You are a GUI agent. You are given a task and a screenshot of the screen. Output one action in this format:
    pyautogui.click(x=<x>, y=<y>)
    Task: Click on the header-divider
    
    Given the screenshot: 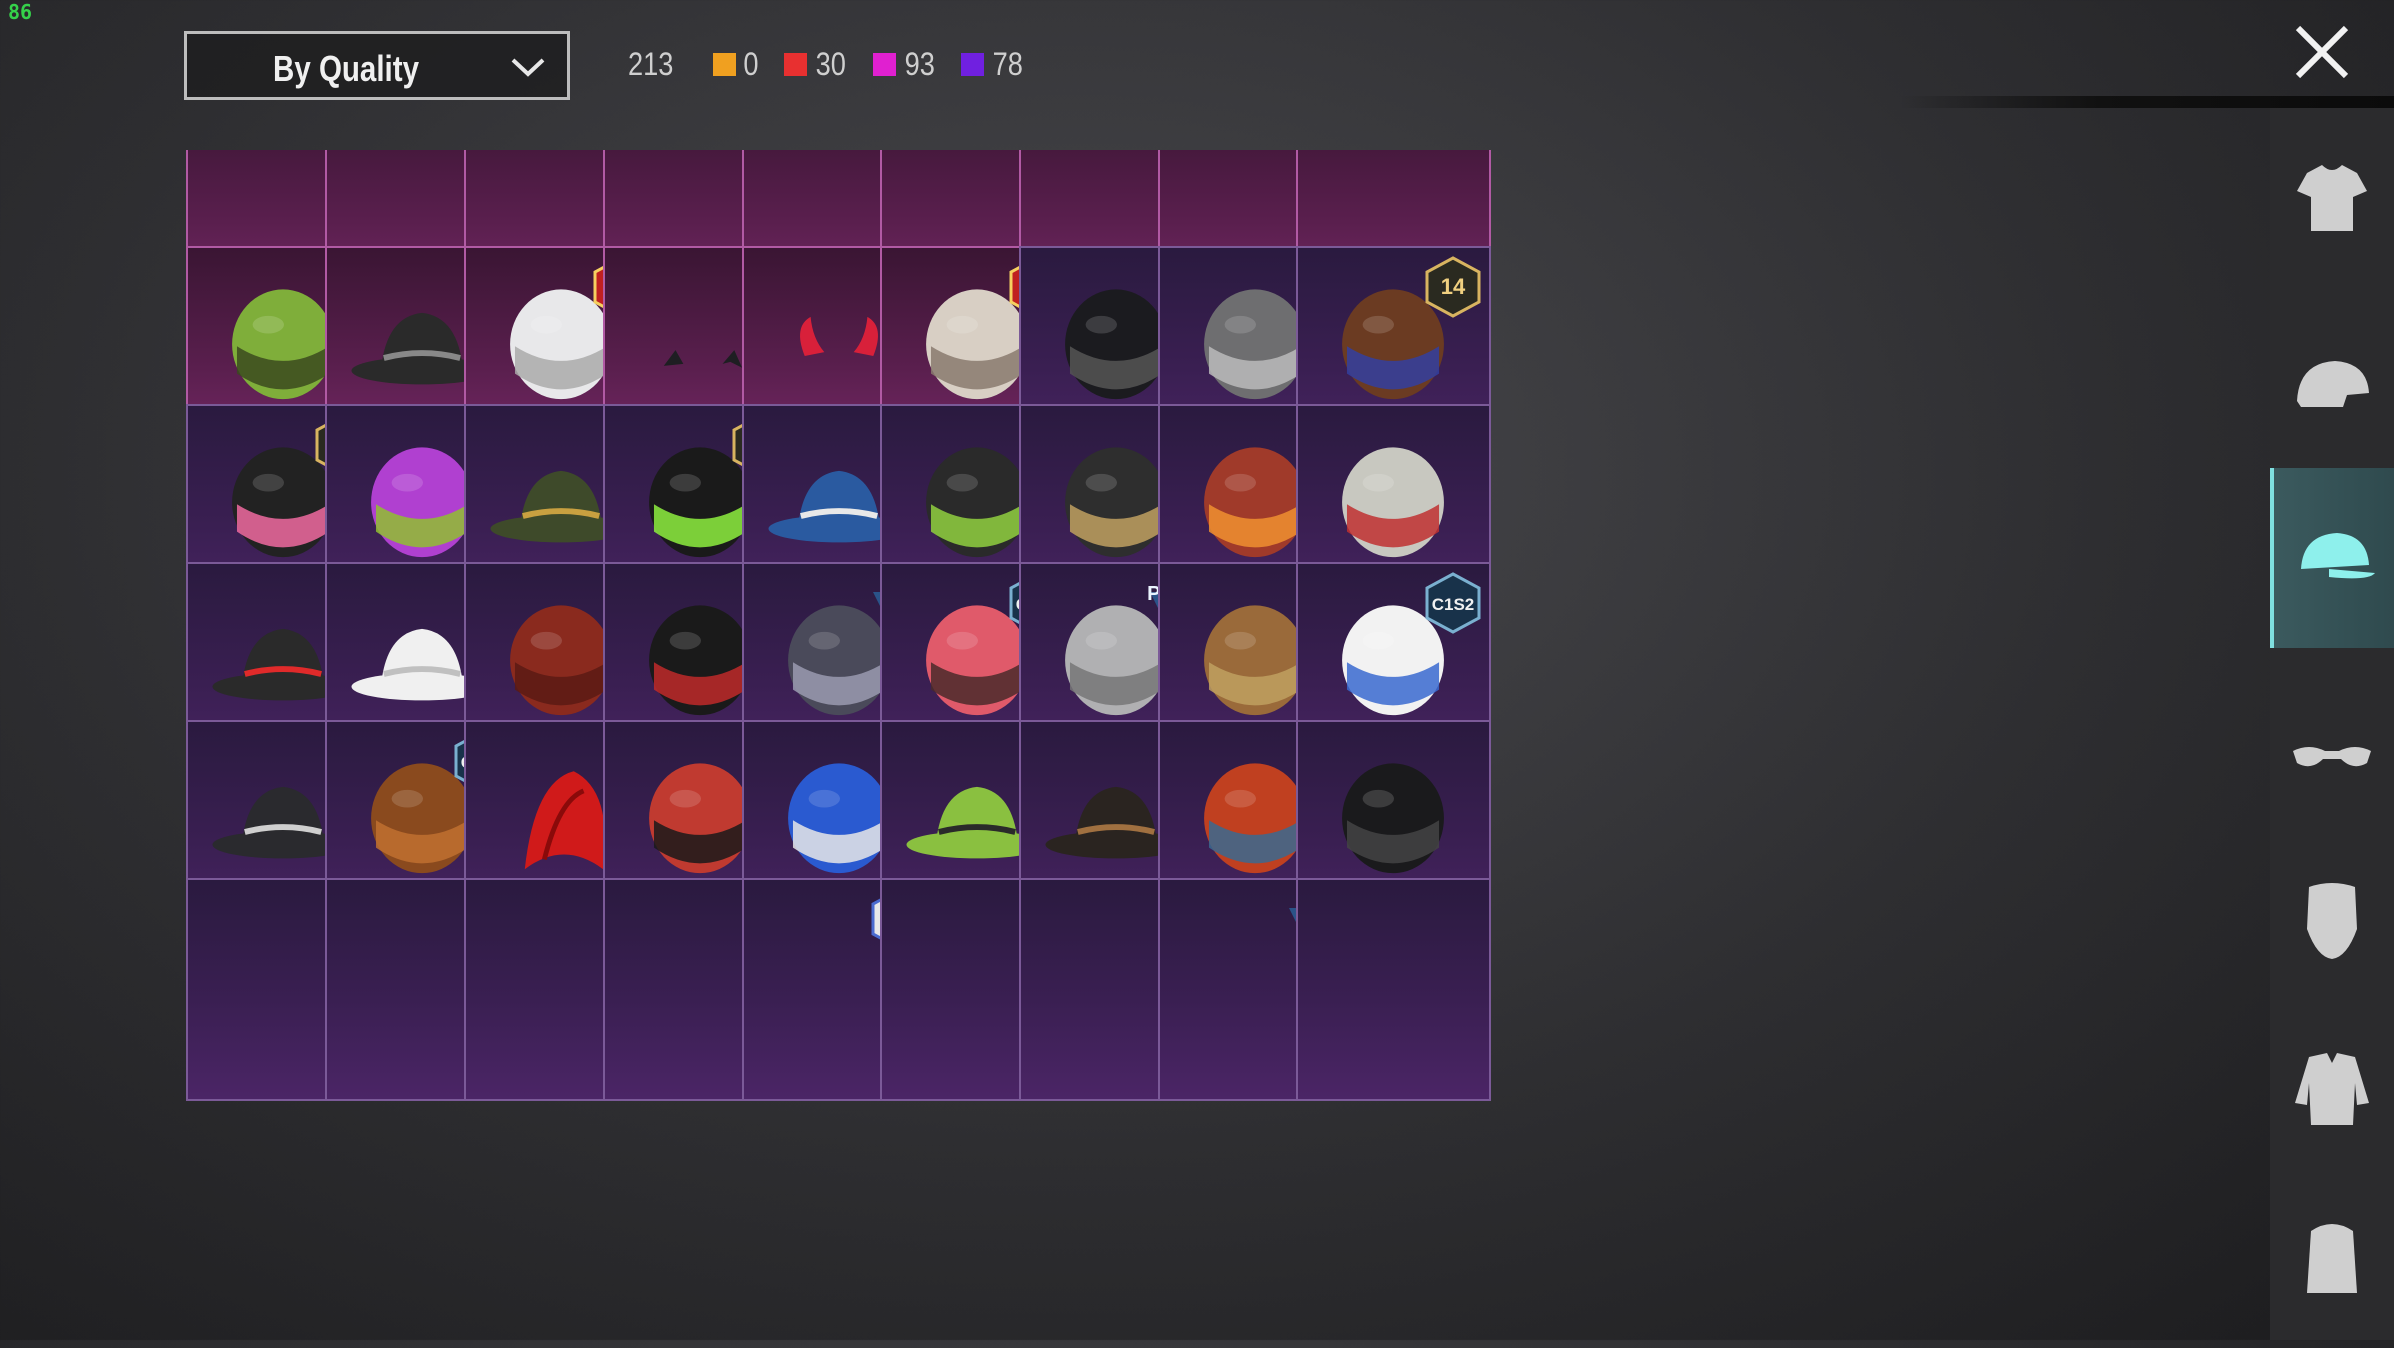 What is the action you would take?
    pyautogui.click(x=2147, y=102)
    